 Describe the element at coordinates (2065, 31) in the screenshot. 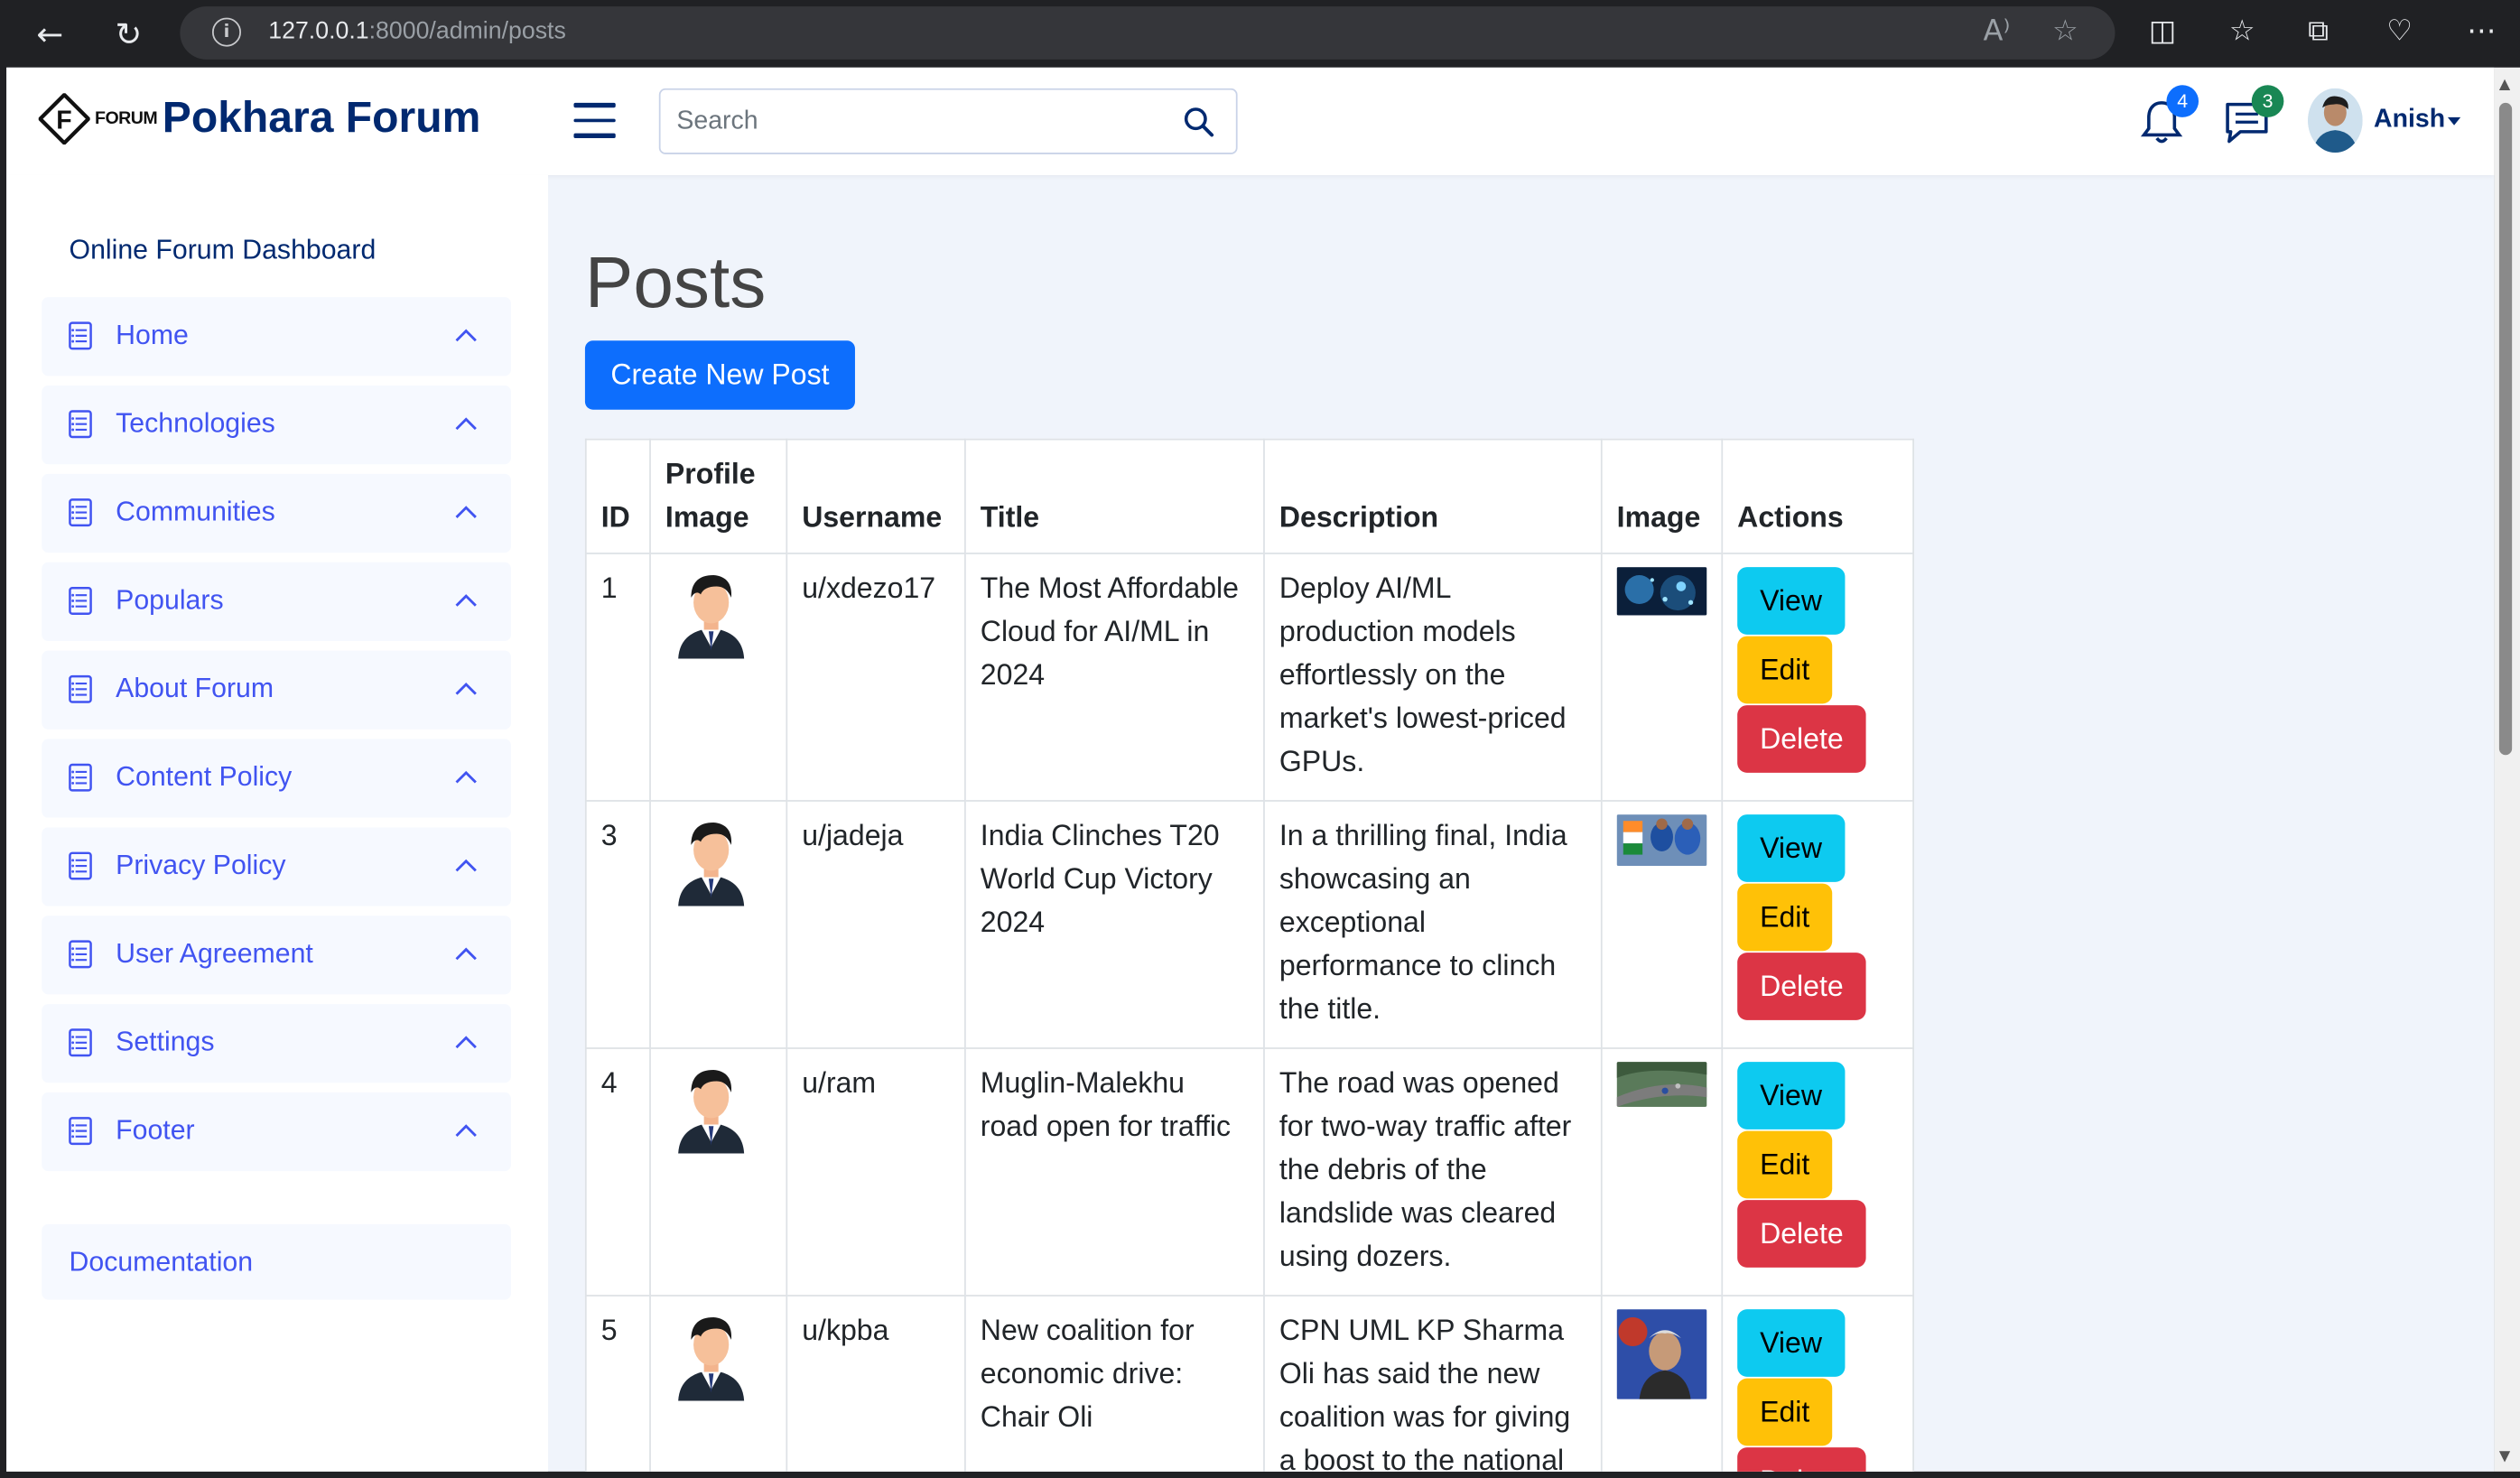

I see `favorite-star-icon: ☆` at that location.